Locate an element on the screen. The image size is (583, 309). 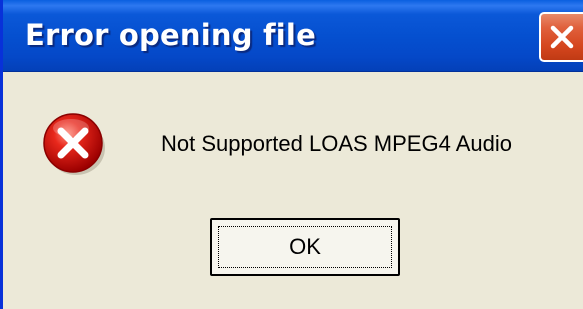
dialog-title: Error opening file is located at coordinates (170, 35).